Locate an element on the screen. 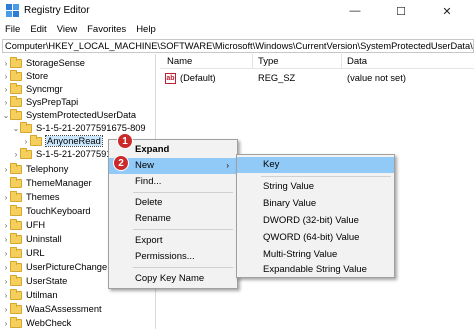 Image resolution: width=474 pixels, height=329 pixels. step-badge-2: 2 is located at coordinates (121, 163).